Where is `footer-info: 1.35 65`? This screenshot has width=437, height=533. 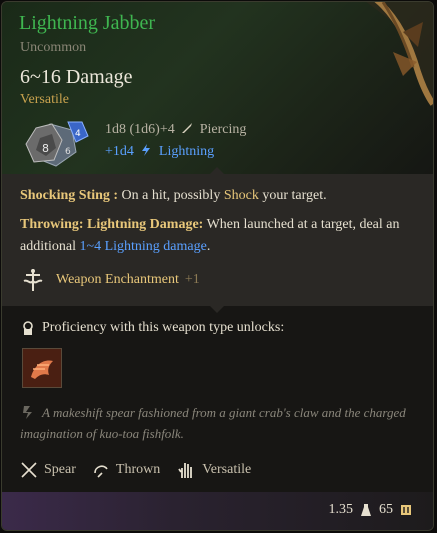 footer-info: 1.35 65 is located at coordinates (368, 510).